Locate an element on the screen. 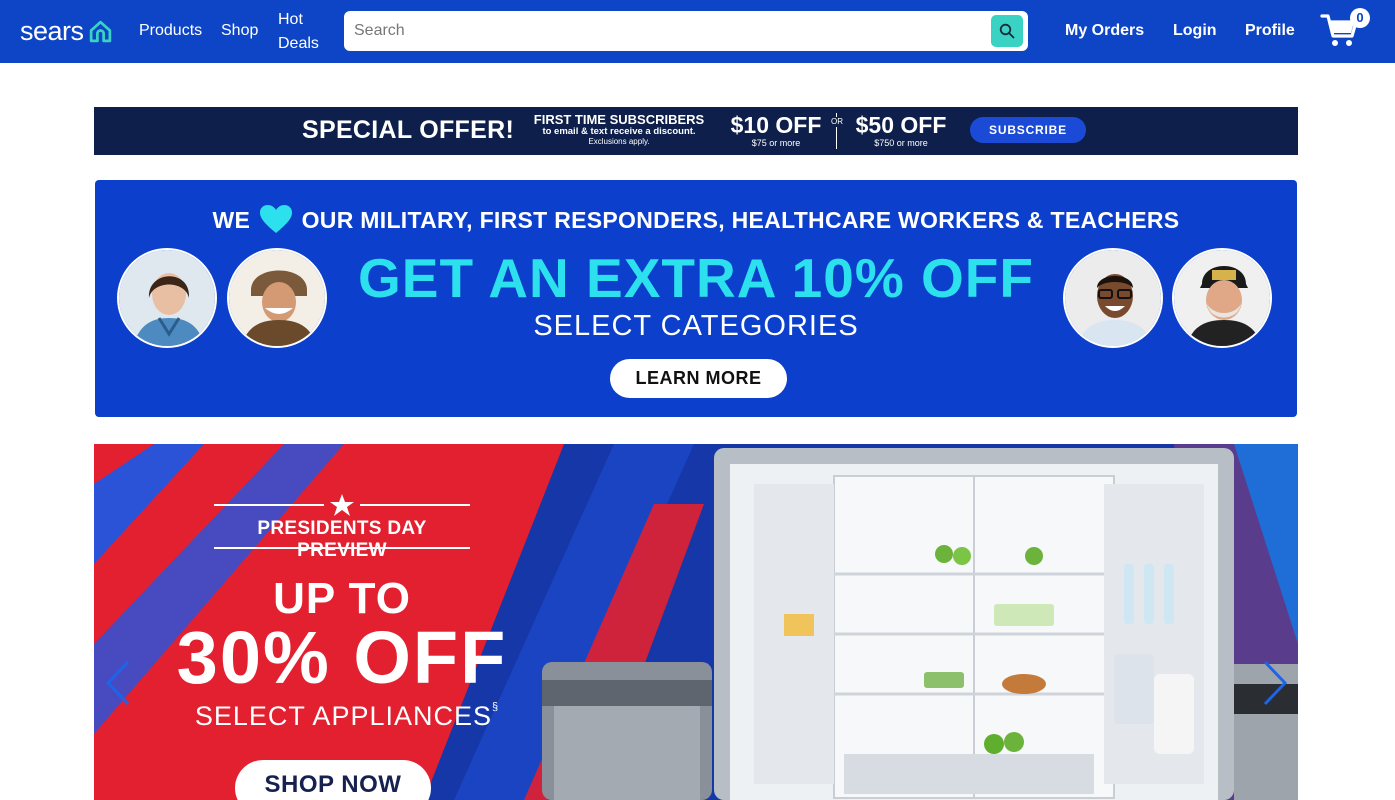  search-bar is located at coordinates (686, 31).